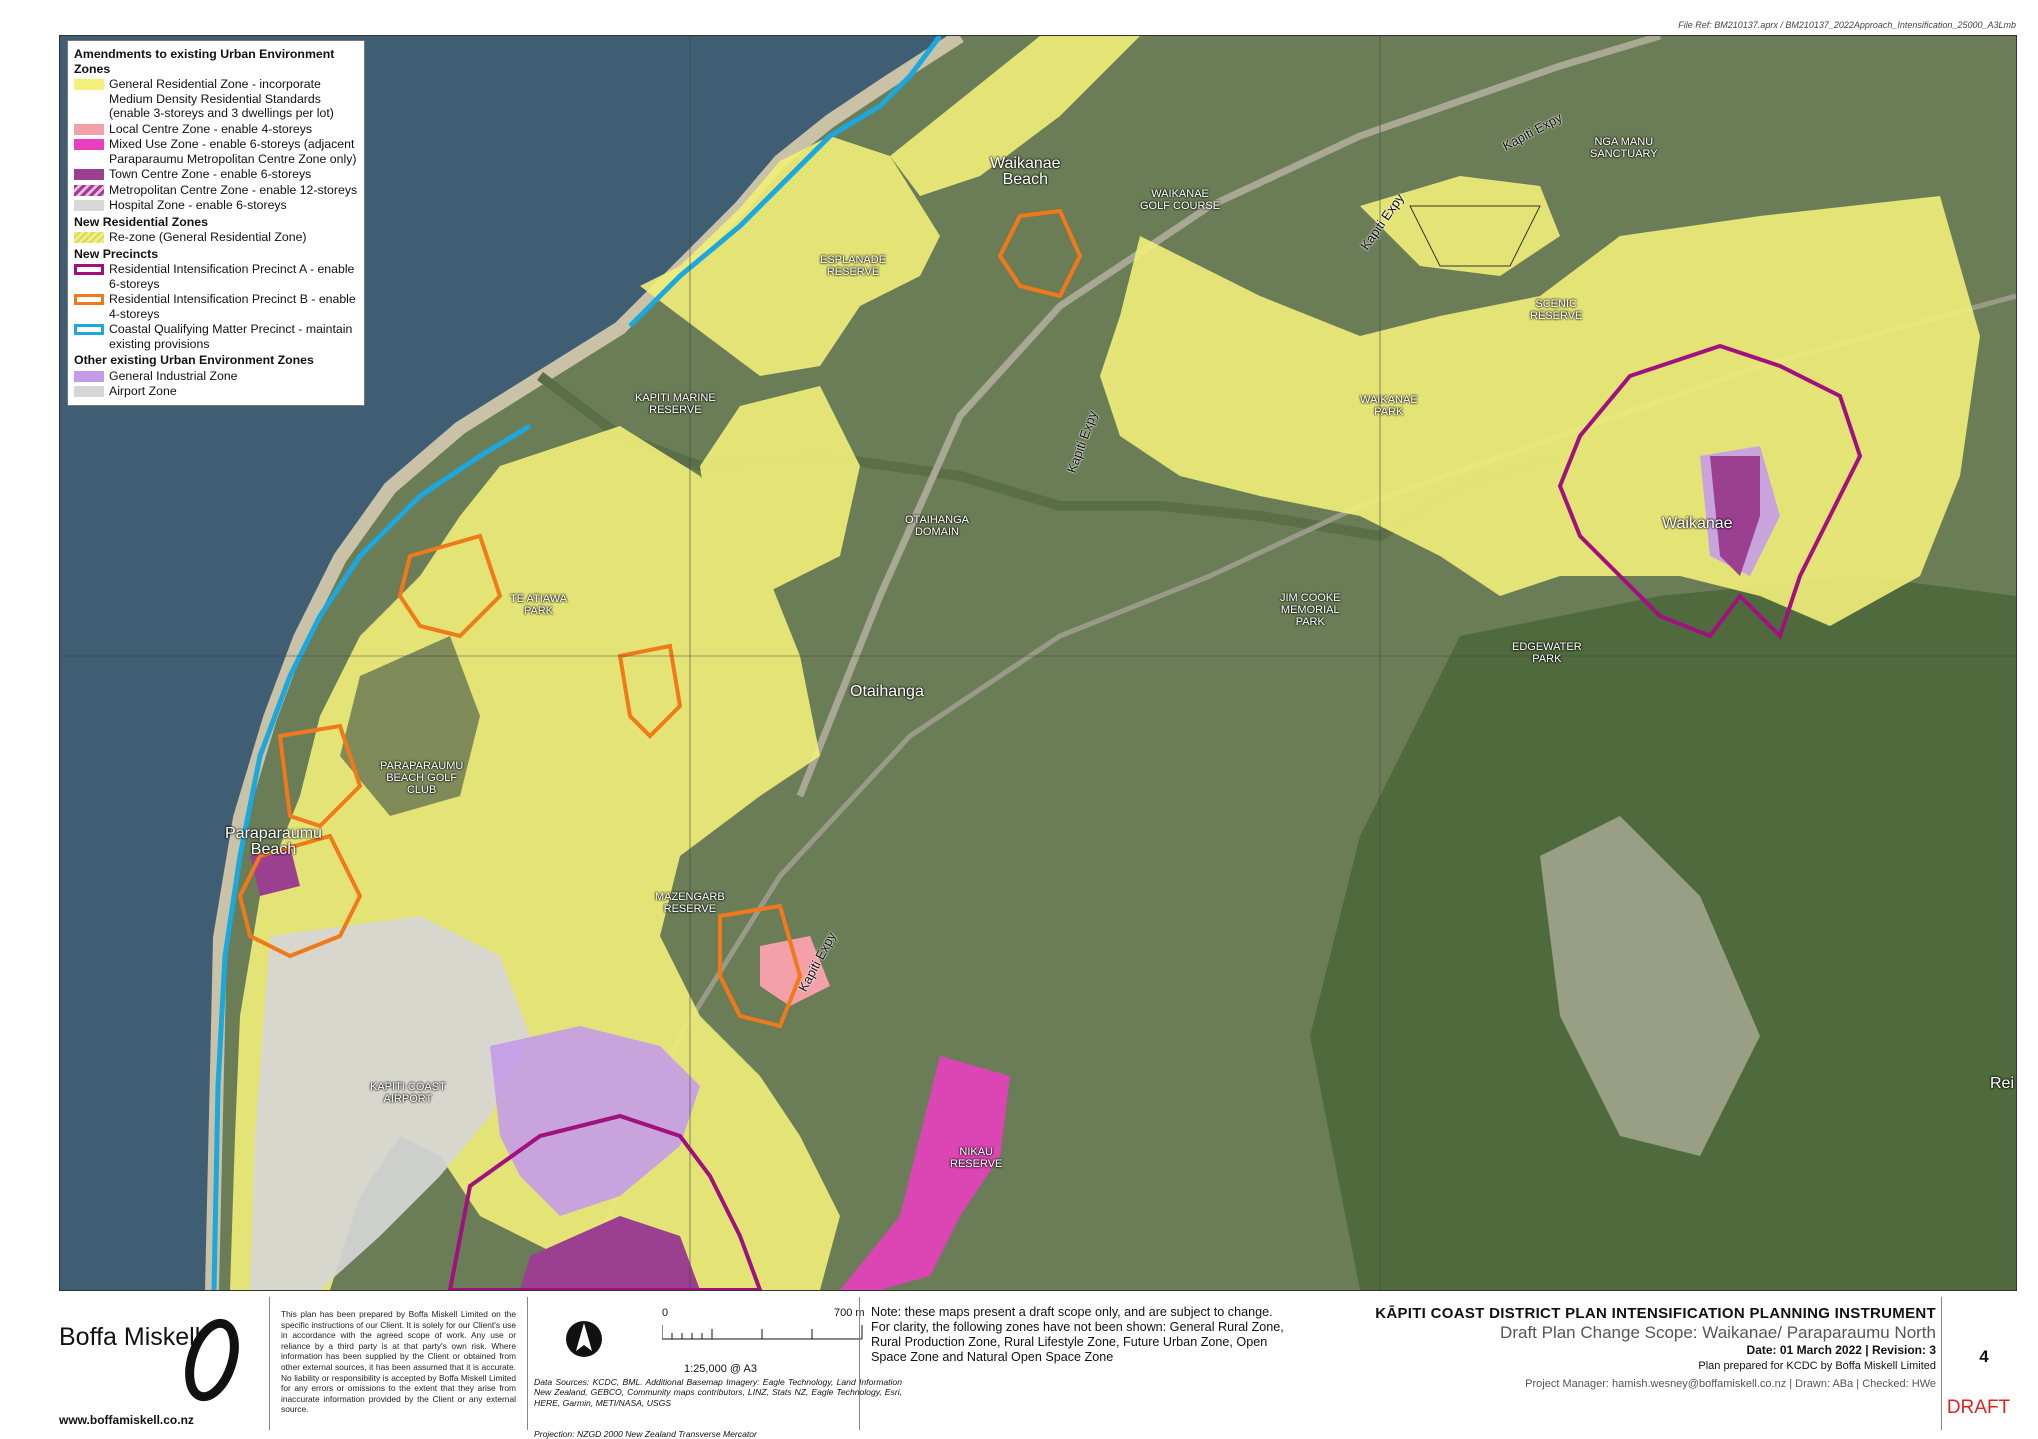 Image resolution: width=2038 pixels, height=1439 pixels. I want to click on date-revision: Date: 01 March 2022 | Revision: 3, so click(1841, 1350).